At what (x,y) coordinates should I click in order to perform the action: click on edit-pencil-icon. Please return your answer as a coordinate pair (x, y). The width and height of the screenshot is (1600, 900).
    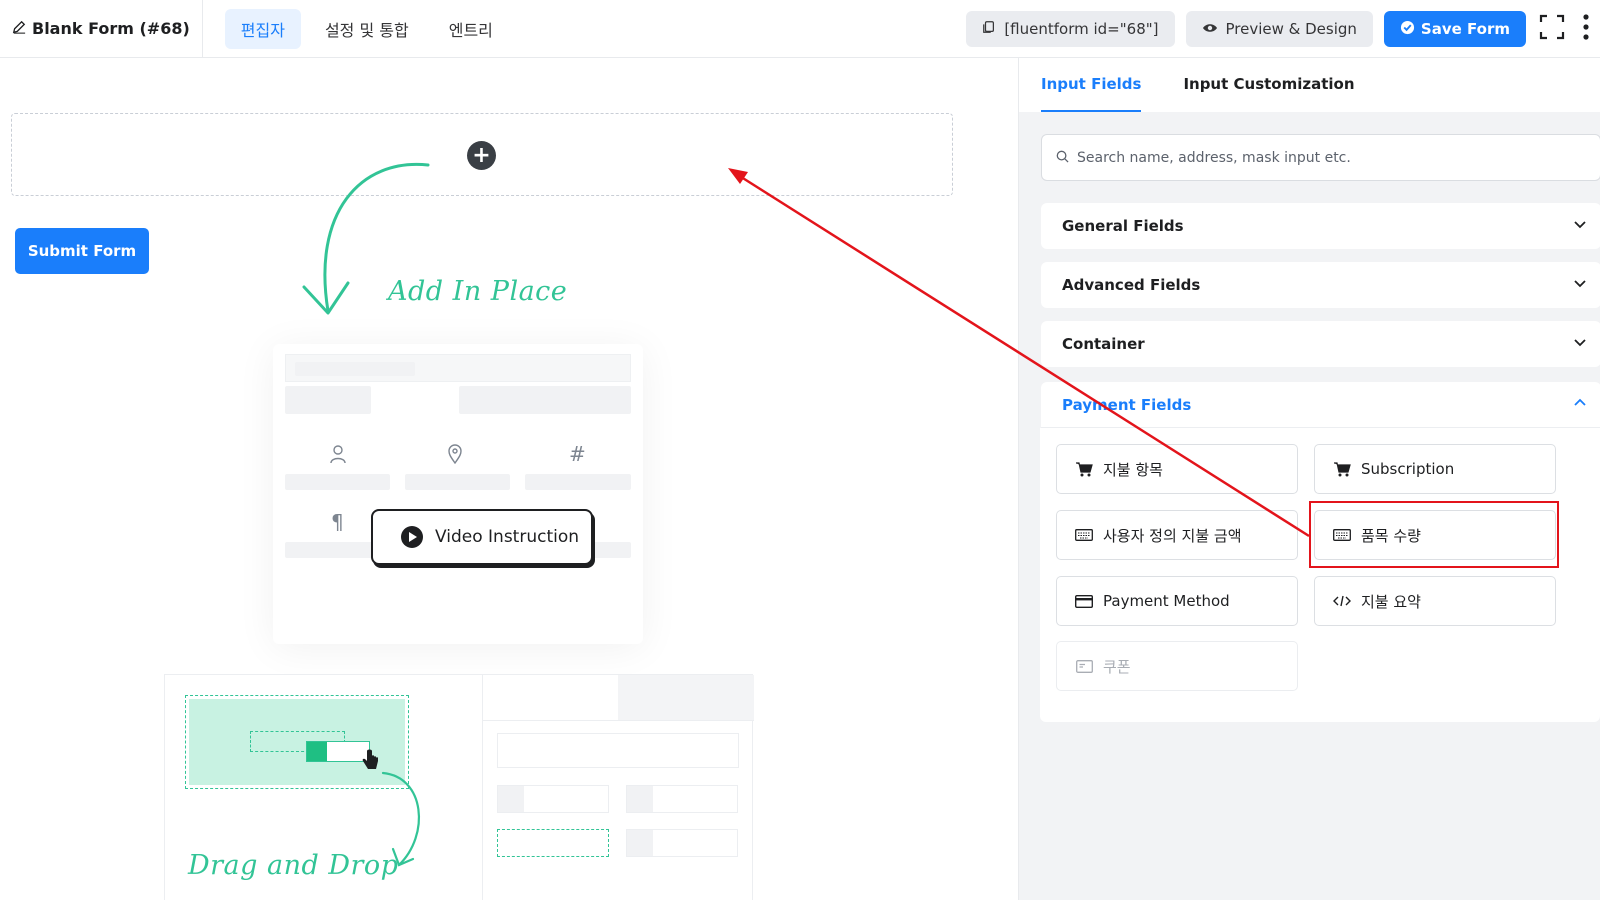
    Looking at the image, I should click on (19, 28).